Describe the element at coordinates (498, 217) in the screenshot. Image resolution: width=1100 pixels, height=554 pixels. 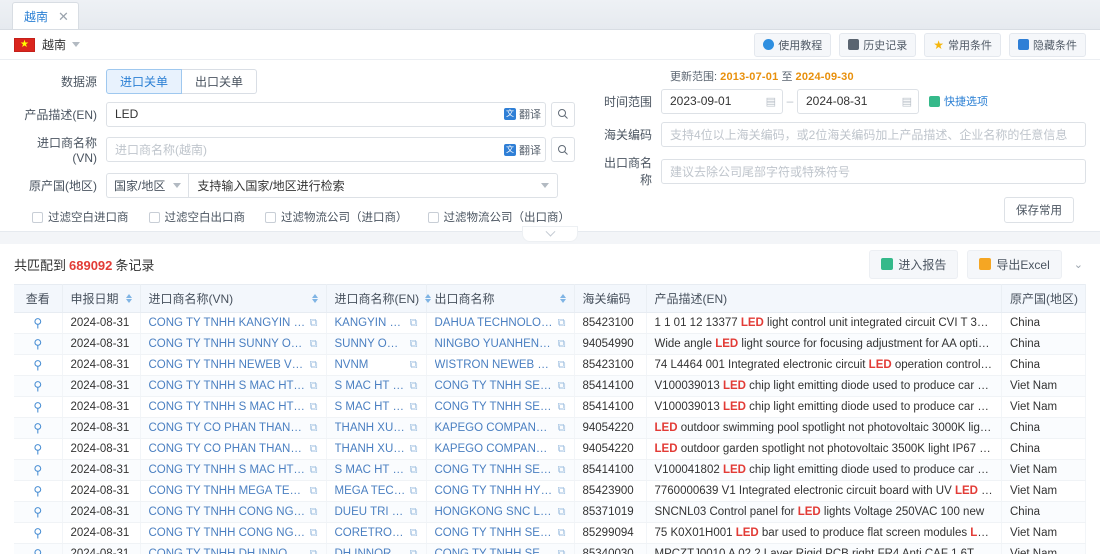
I see `checkbox-filter-logistics-exporter: 过滤物流公司（出口商）` at that location.